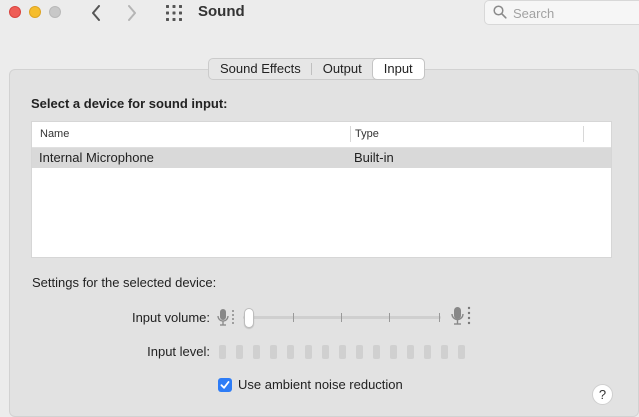 The image size is (639, 417). What do you see at coordinates (321, 135) in the screenshot?
I see `table-header: Name Type` at bounding box center [321, 135].